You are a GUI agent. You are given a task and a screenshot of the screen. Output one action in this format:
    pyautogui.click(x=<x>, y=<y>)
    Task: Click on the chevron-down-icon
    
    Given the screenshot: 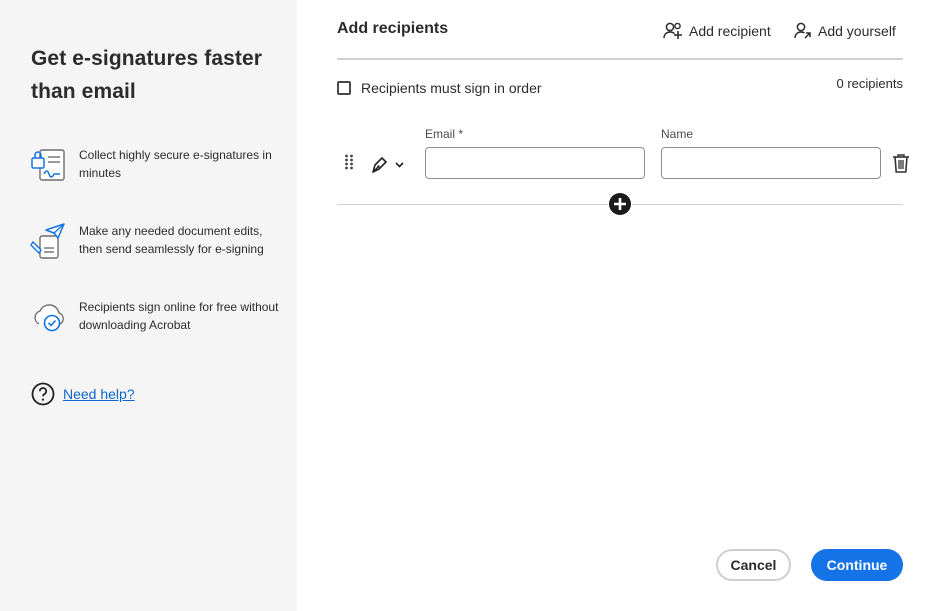 What is the action you would take?
    pyautogui.click(x=399, y=165)
    